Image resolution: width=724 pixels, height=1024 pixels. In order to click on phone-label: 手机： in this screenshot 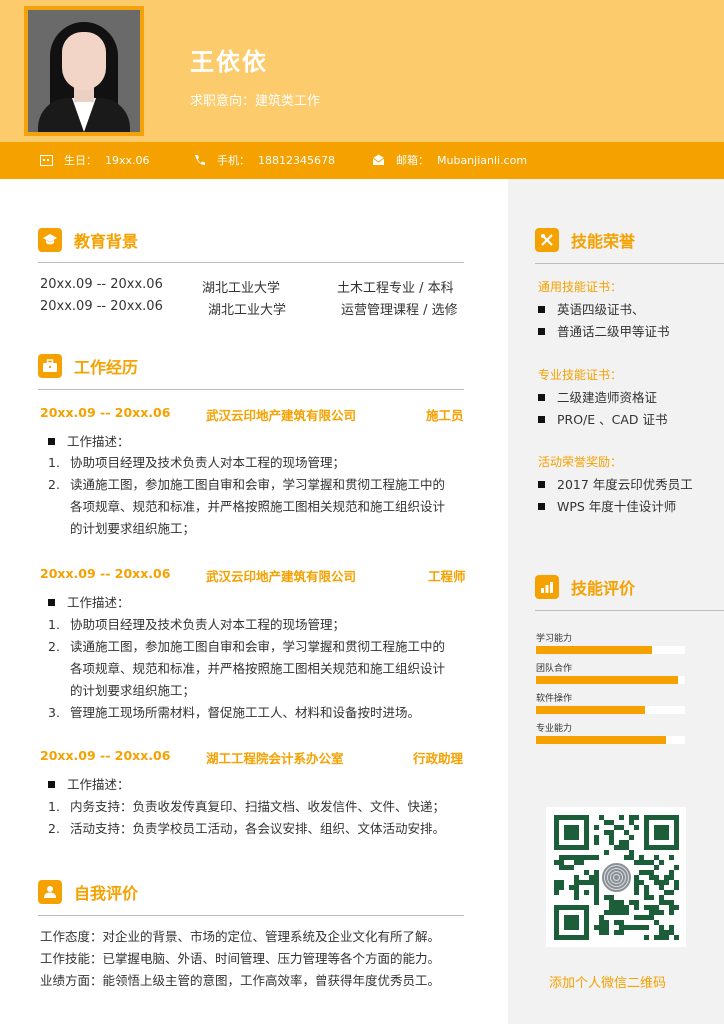, I will do `click(233, 160)`.